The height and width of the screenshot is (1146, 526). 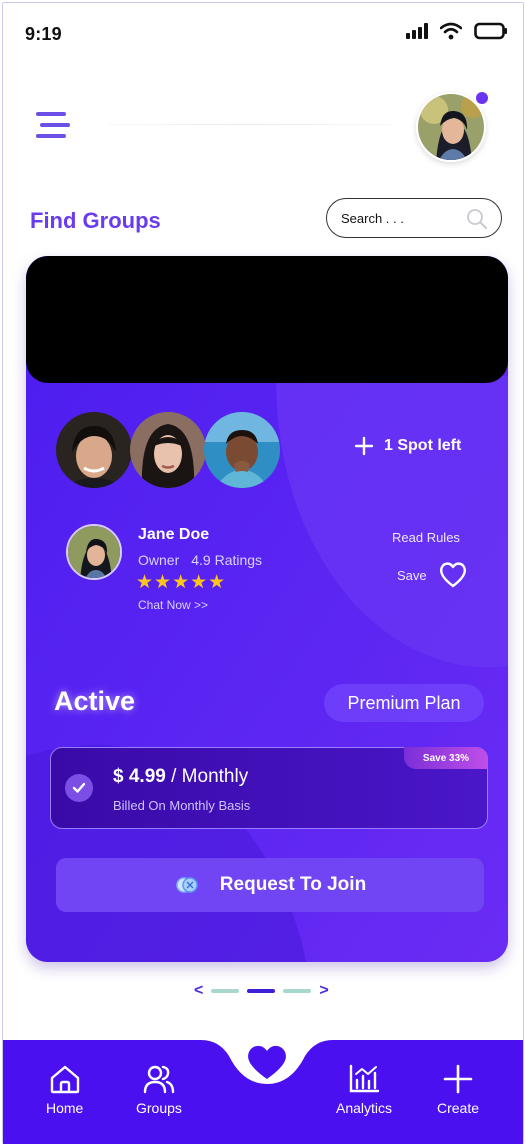 What do you see at coordinates (417, 31) in the screenshot?
I see `signal-icon` at bounding box center [417, 31].